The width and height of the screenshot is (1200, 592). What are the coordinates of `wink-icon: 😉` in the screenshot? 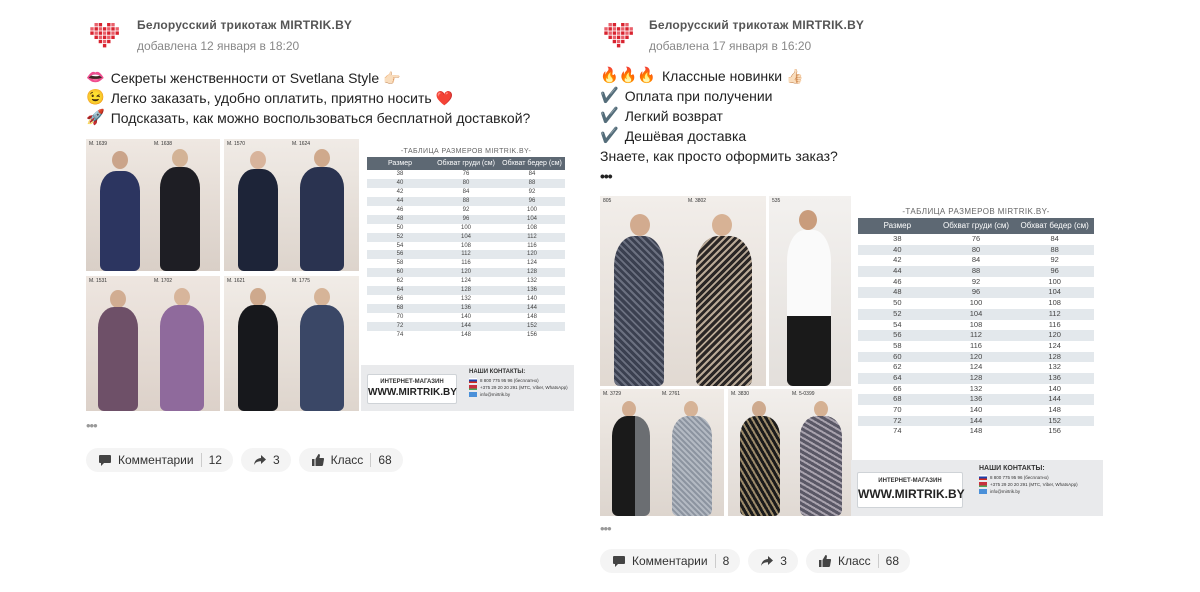 It's located at (95, 97).